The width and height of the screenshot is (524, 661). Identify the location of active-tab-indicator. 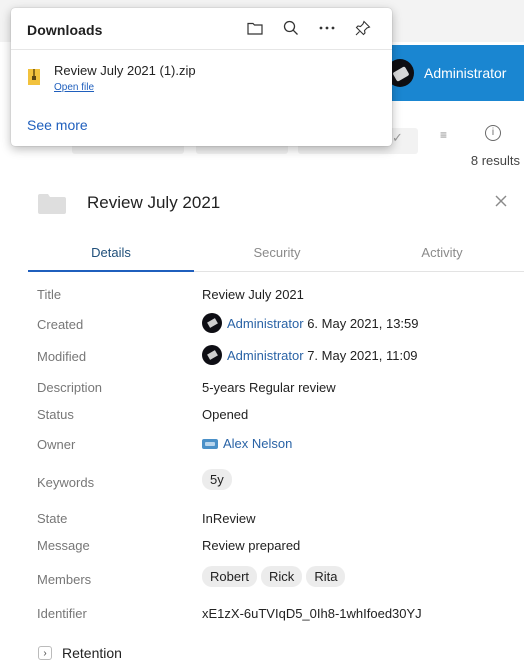
(111, 271).